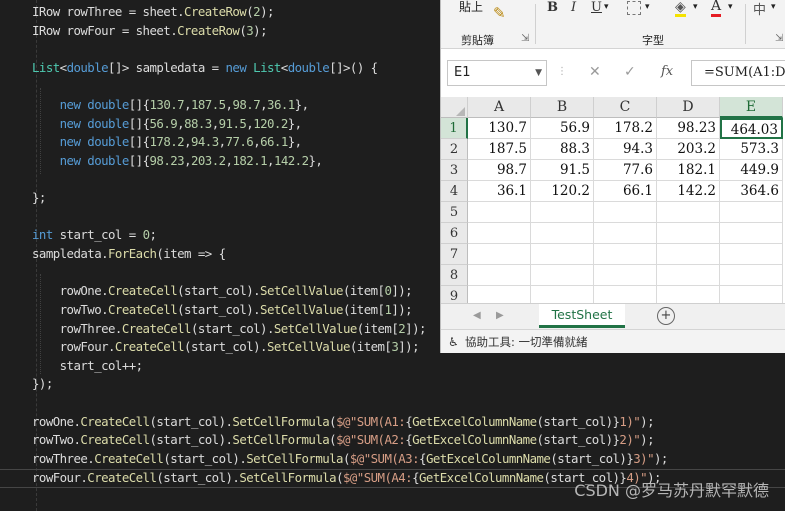 The image size is (785, 511). What do you see at coordinates (454, 212) in the screenshot?
I see `row-header: 5` at bounding box center [454, 212].